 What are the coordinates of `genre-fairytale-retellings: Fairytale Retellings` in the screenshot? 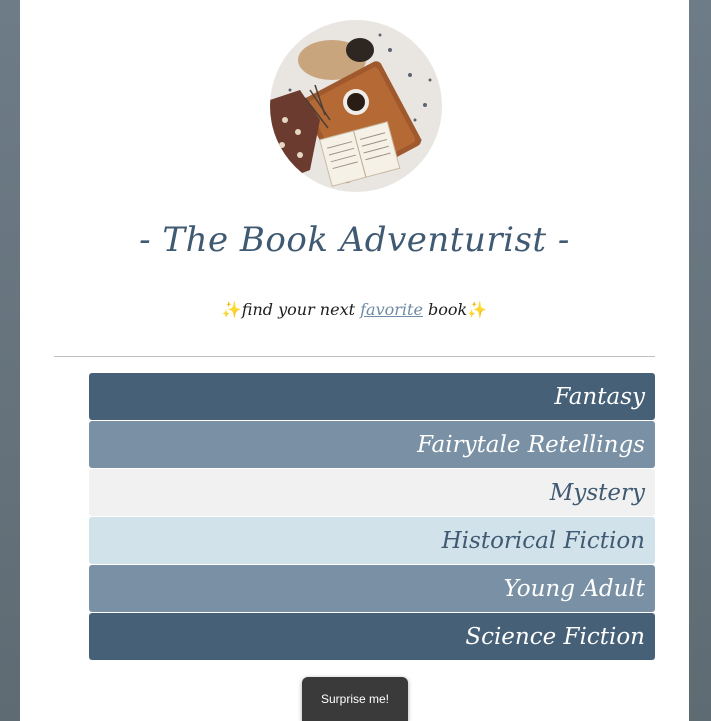 It's located at (372, 444).